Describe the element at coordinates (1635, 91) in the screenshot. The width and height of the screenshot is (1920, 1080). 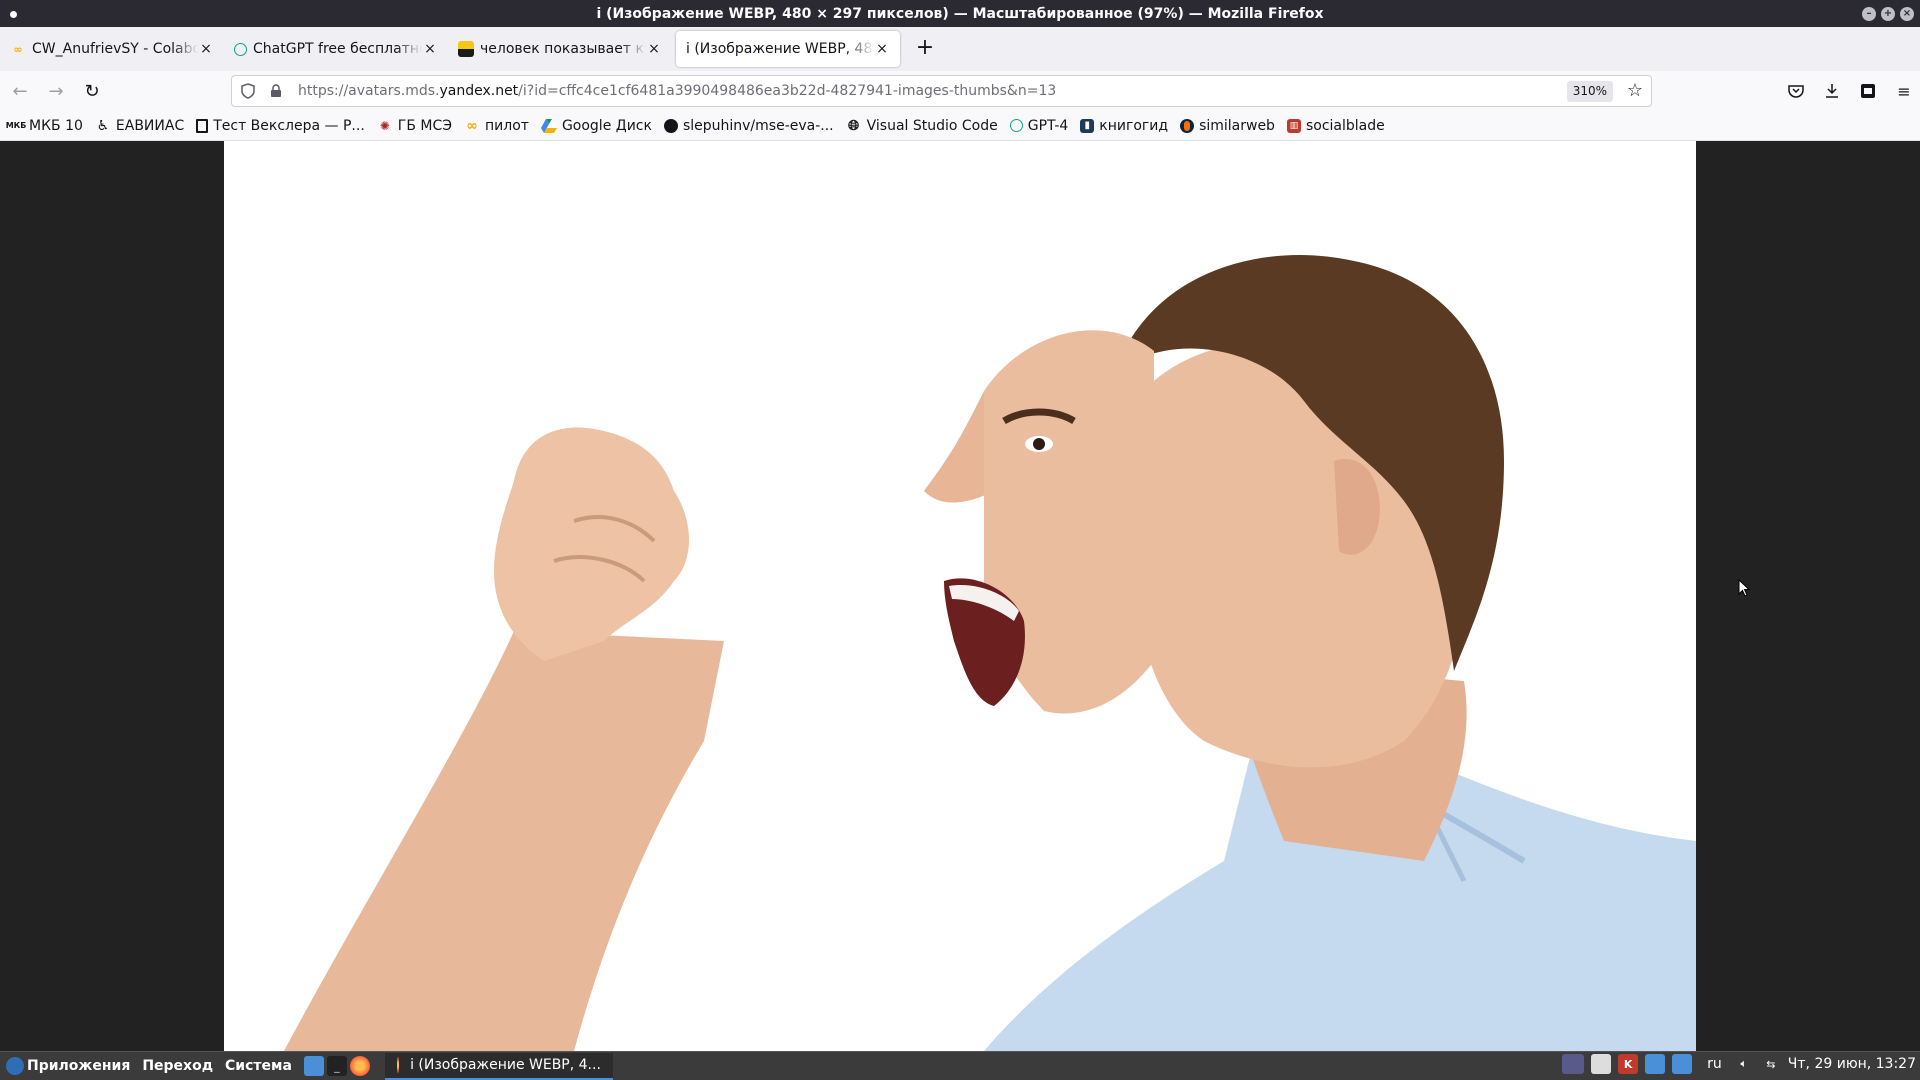
I see `bookmark-star-icon: ☆` at that location.